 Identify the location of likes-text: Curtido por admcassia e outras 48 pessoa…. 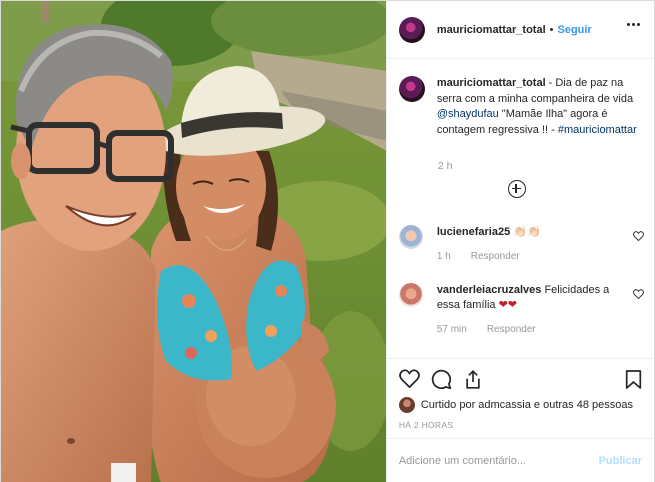
(526, 405).